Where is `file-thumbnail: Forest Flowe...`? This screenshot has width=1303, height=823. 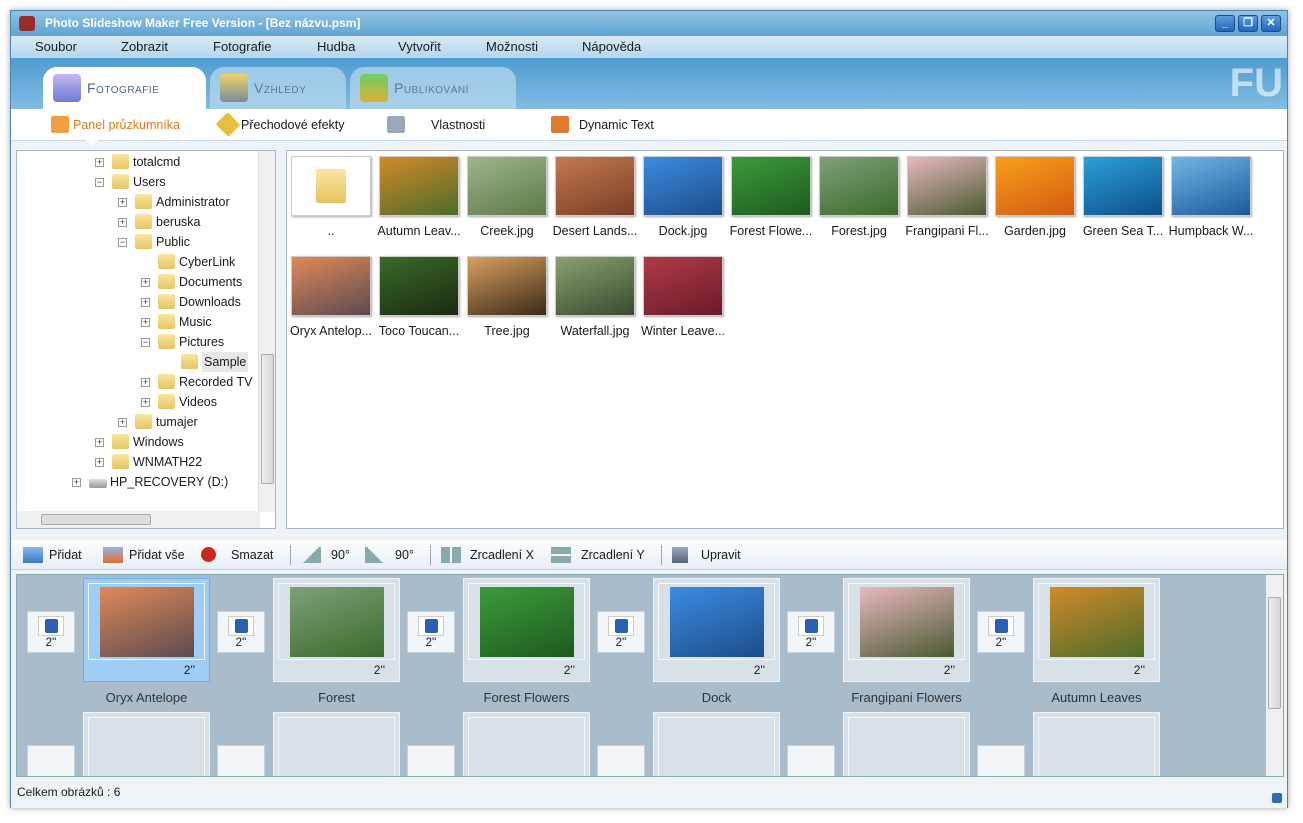
file-thumbnail: Forest Flowe... is located at coordinates (771, 197).